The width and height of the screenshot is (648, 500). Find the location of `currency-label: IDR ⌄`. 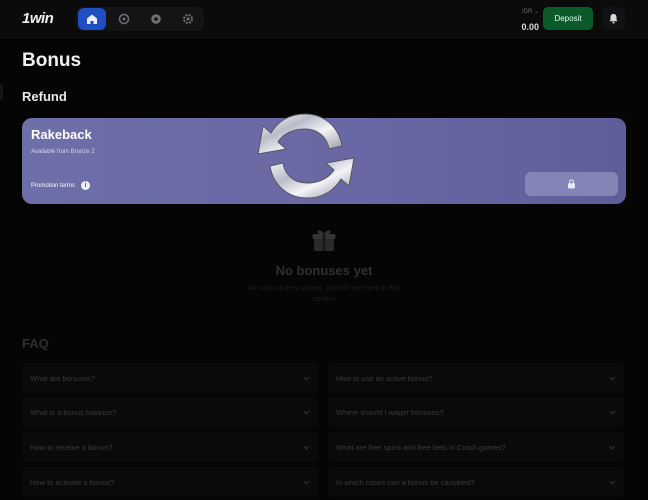

currency-label: IDR ⌄ is located at coordinates (530, 12).